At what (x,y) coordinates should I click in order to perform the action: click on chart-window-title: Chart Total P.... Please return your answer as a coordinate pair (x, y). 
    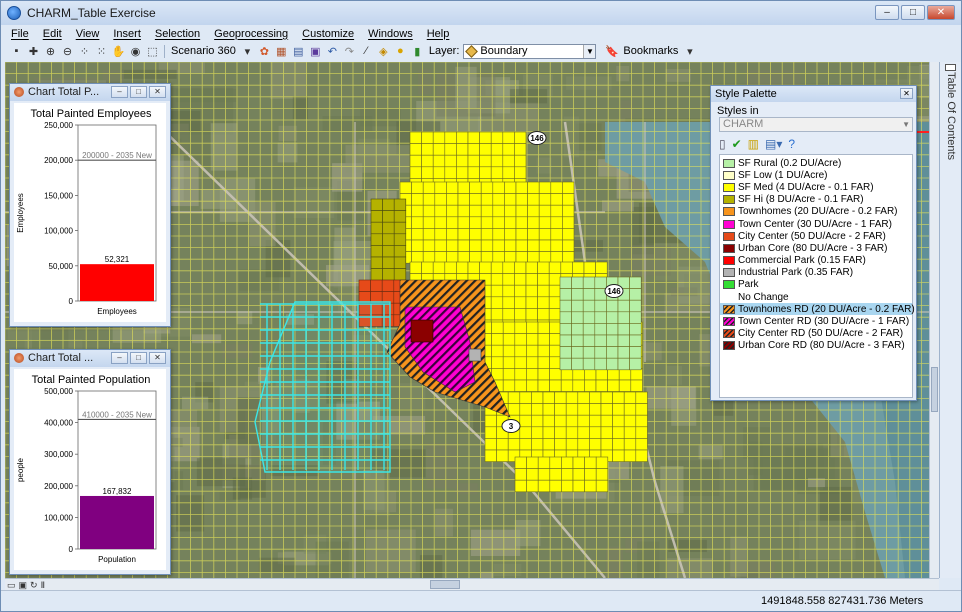
    Looking at the image, I should click on (64, 92).